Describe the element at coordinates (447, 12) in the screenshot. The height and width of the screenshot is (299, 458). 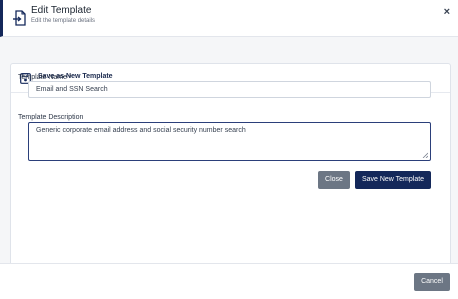
I see `close-icon: ×` at that location.